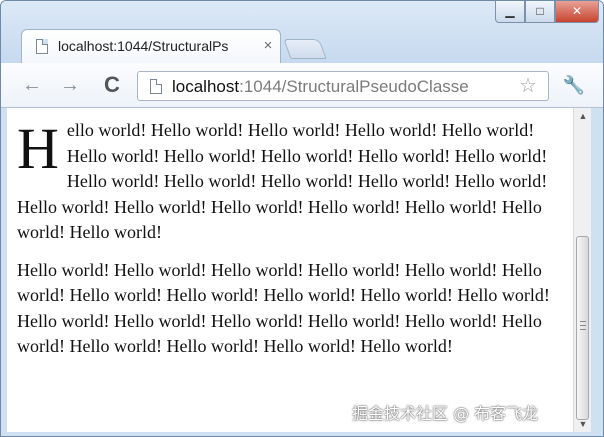 The image size is (604, 437). Describe the element at coordinates (528, 86) in the screenshot. I see `bookmark-star-icon: ☆` at that location.